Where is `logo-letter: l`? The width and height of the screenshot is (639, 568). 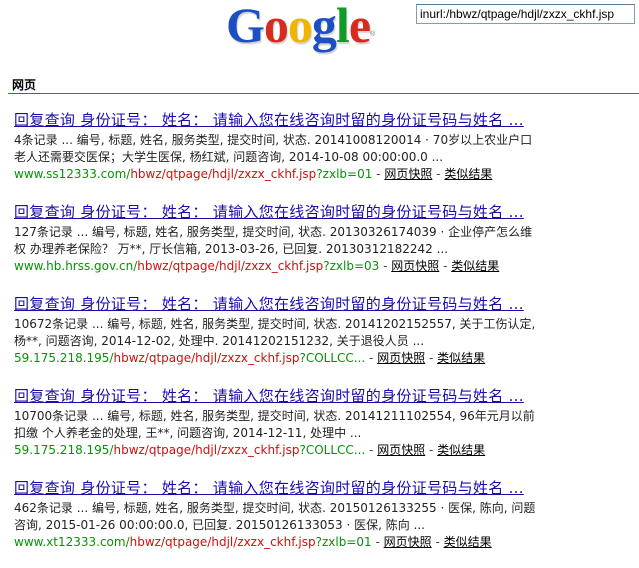
logo-letter: l is located at coordinates (342, 26).